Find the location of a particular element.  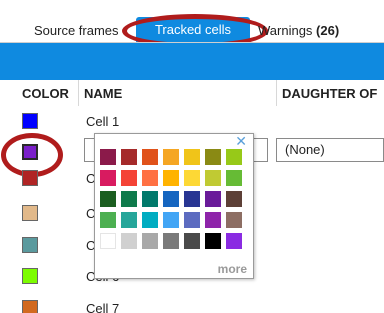

cell-name: Cell 1 is located at coordinates (102, 121).